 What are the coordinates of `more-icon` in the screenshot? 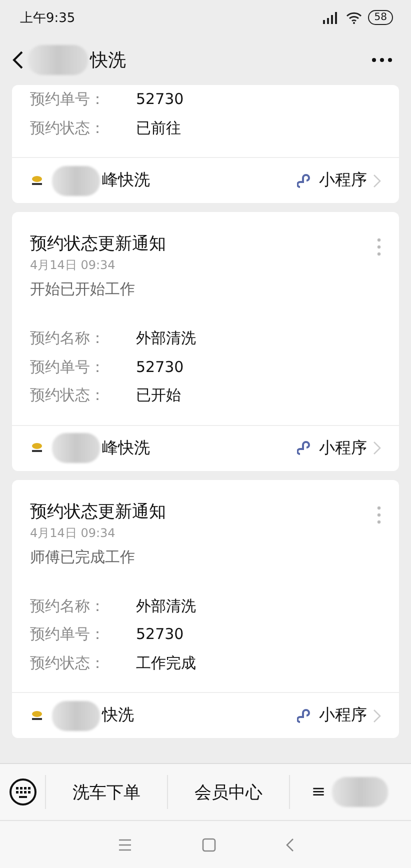 It's located at (382, 60).